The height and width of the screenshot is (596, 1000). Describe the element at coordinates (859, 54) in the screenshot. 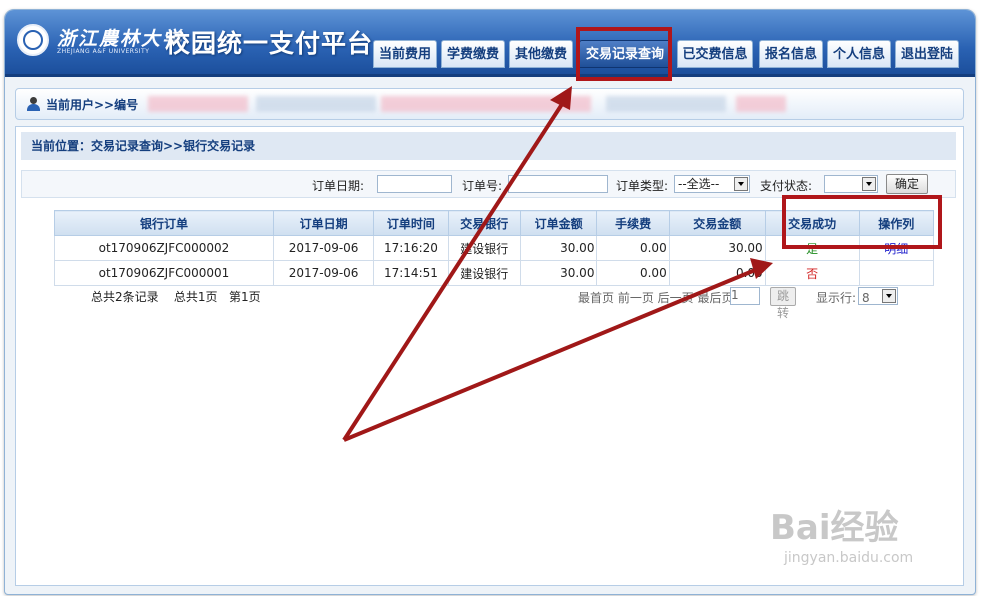

I see `tab-personal-info: 个人信息` at that location.